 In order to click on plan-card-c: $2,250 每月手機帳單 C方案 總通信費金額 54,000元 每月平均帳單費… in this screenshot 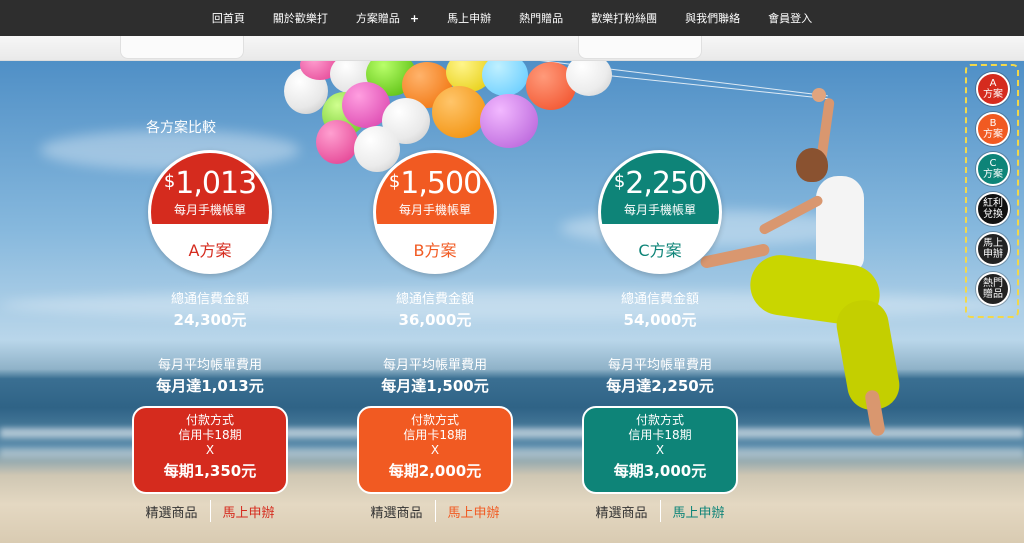, I will do `click(660, 336)`.